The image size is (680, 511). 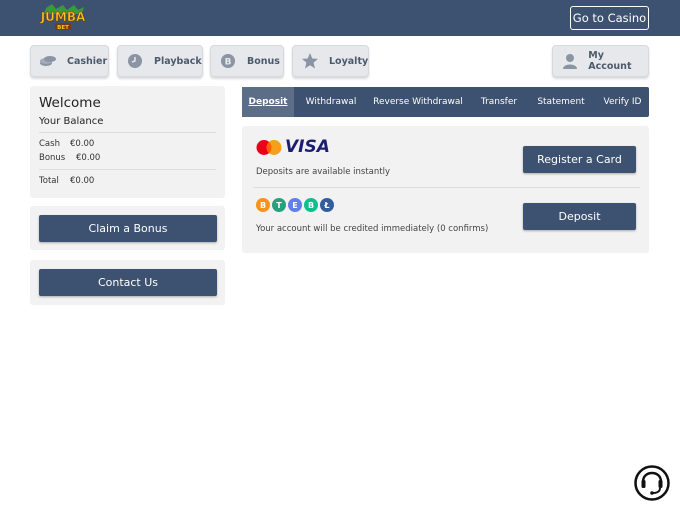 What do you see at coordinates (418, 102) in the screenshot?
I see `tab-reverse-withdrawal: Reverse Withdrawal` at bounding box center [418, 102].